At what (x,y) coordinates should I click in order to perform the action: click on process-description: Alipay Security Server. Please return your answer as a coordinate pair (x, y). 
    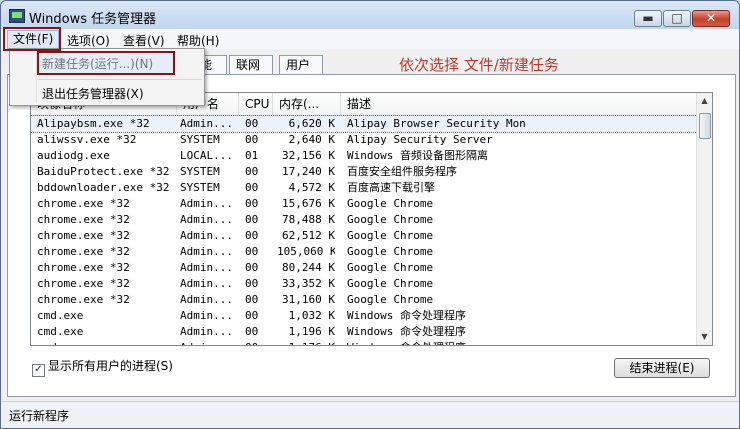
    Looking at the image, I should click on (420, 139).